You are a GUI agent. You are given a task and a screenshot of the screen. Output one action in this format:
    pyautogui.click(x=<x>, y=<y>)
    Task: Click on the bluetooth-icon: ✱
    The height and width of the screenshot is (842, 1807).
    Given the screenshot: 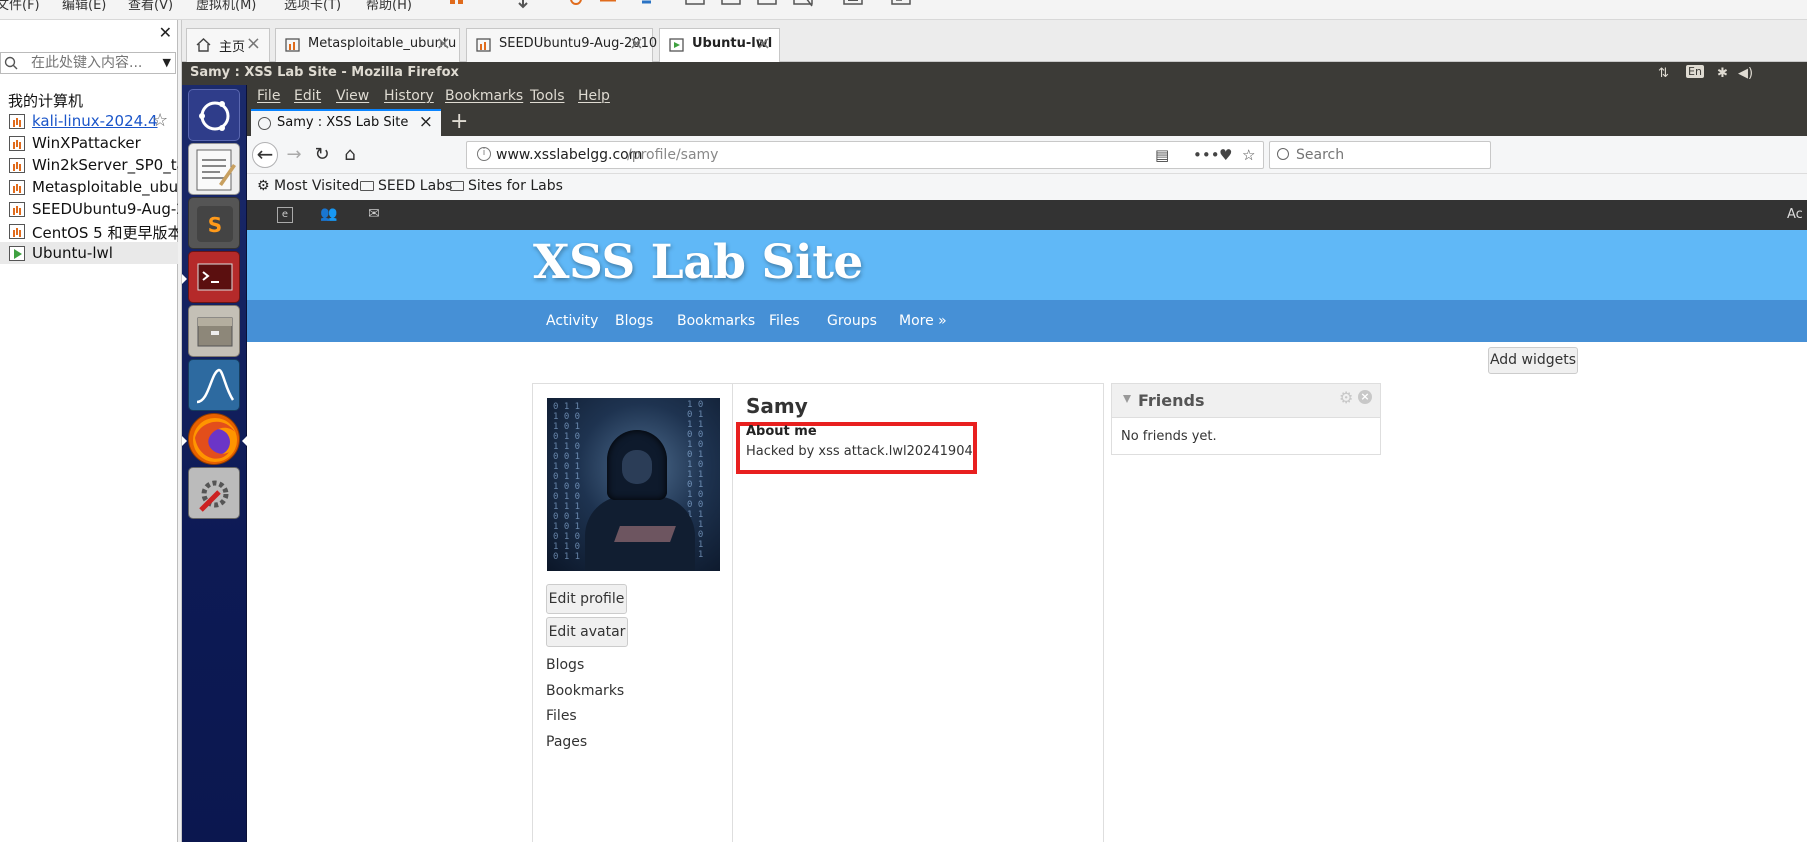 What is the action you would take?
    pyautogui.click(x=1722, y=73)
    